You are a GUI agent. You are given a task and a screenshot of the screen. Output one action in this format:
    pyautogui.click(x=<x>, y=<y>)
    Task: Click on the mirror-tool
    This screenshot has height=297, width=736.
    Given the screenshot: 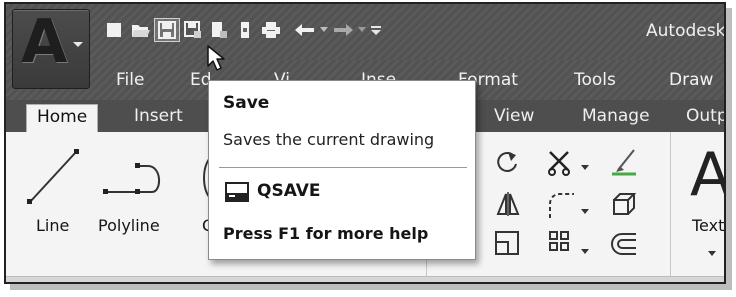 What is the action you would take?
    pyautogui.click(x=508, y=206)
    